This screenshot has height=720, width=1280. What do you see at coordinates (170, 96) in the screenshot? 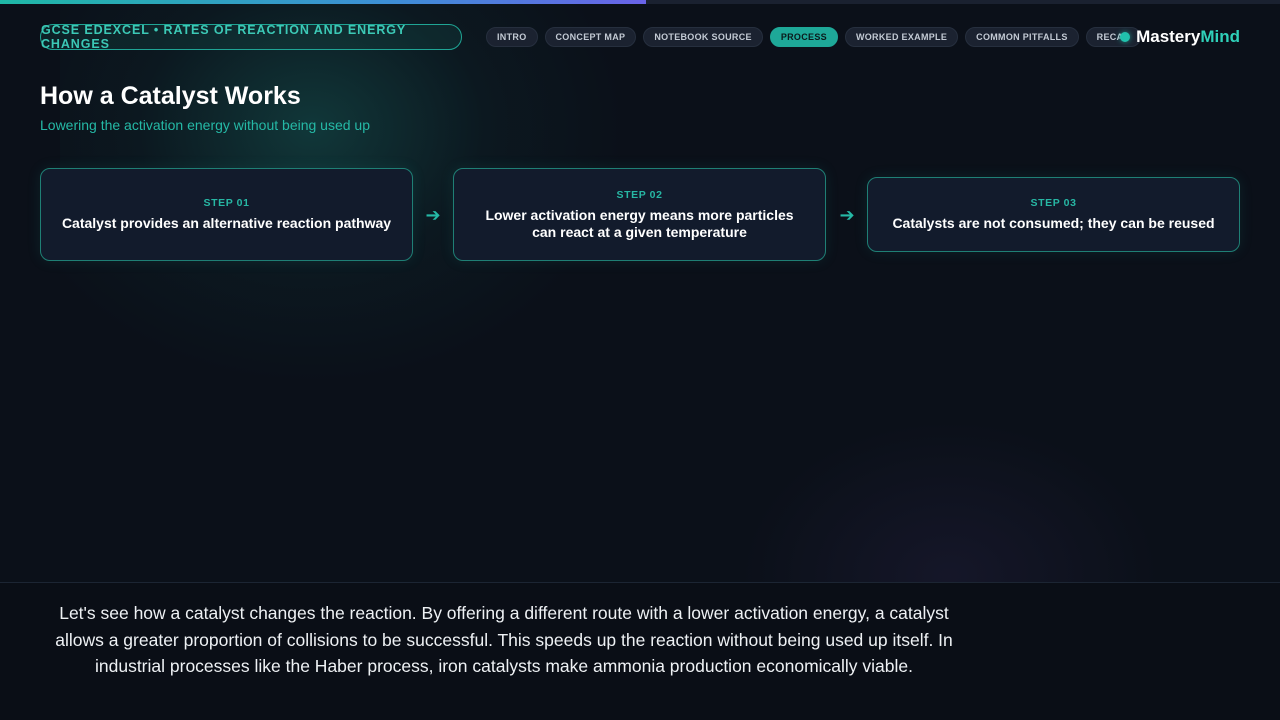
I see `page-title: How a Catalyst Works` at bounding box center [170, 96].